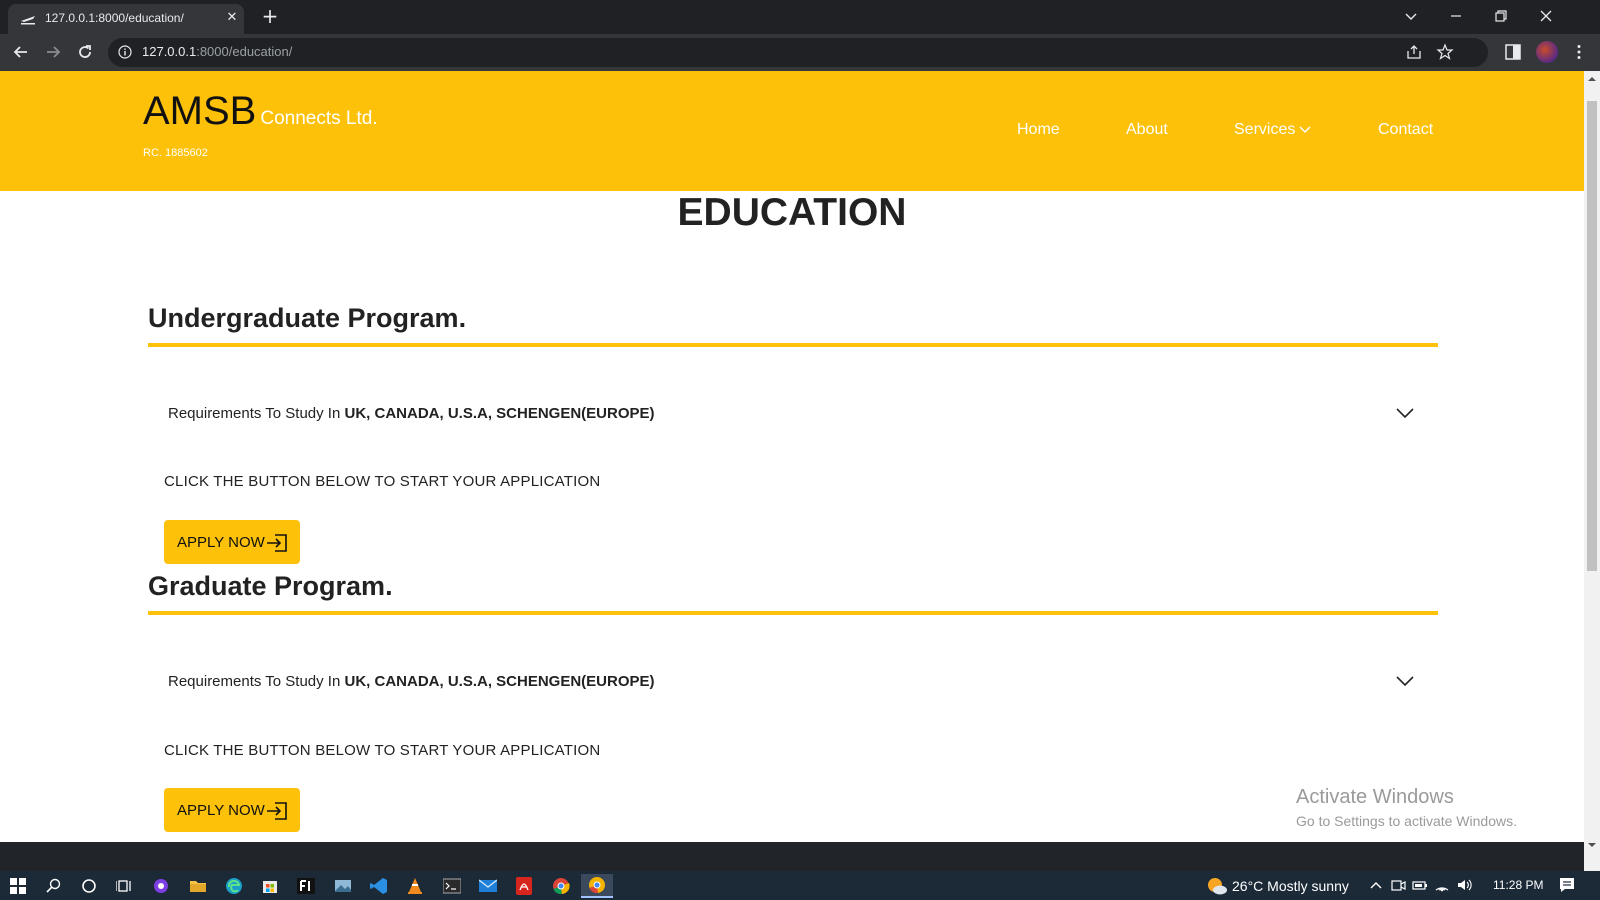 The height and width of the screenshot is (900, 1600). I want to click on browser-toolbar: 127.0.0.1:8000/education/, so click(800, 52).